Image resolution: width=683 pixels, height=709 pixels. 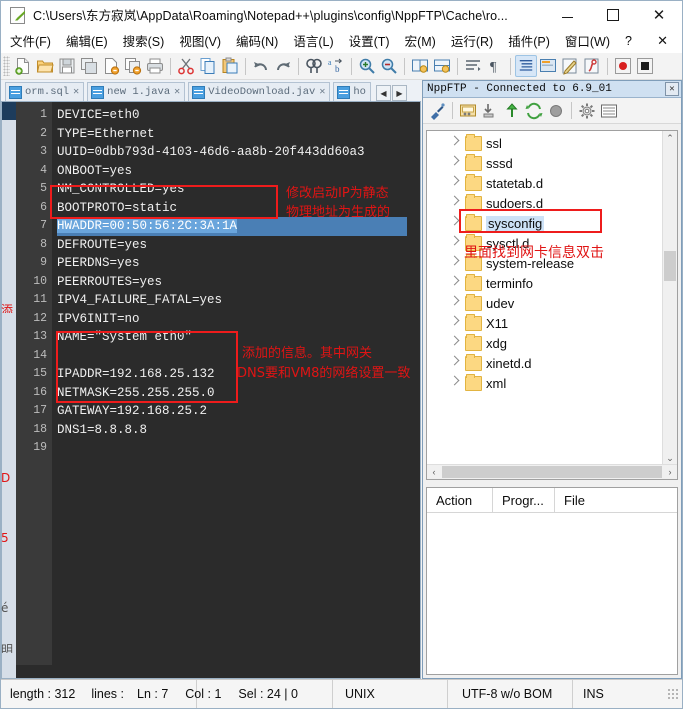 What do you see at coordinates (9, 390) in the screenshot?
I see `bookmark-margin` at bounding box center [9, 390].